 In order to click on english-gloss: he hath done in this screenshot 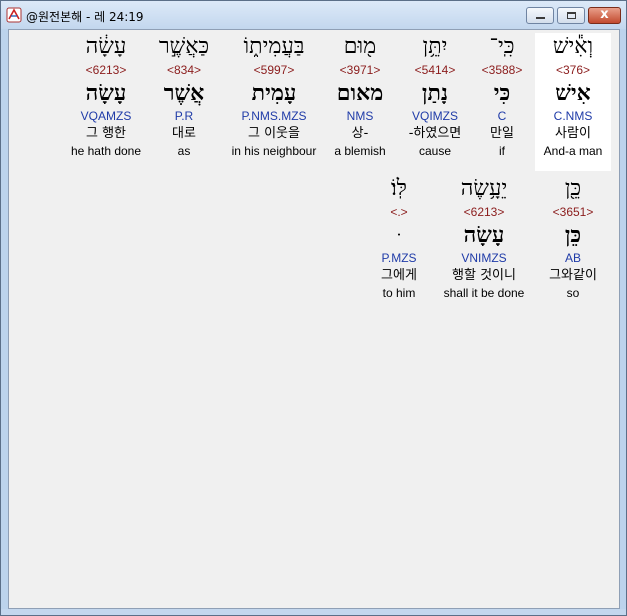, I will do `click(106, 151)`.